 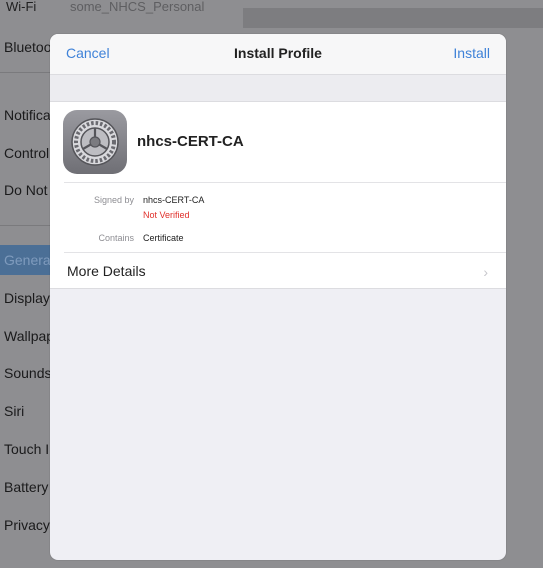 I want to click on settings-gear-icon, so click(x=95, y=142).